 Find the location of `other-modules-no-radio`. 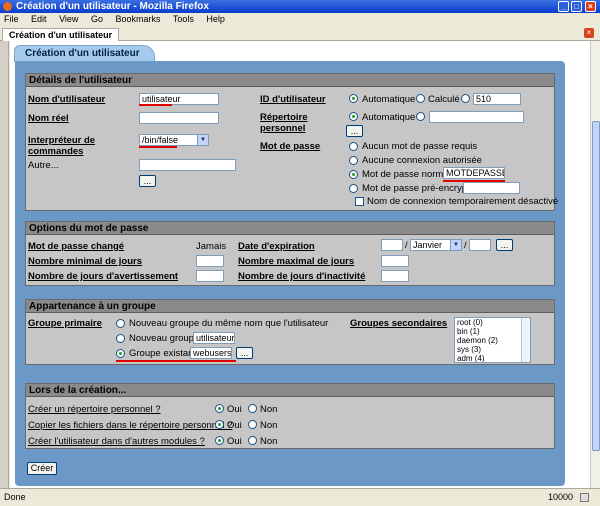

other-modules-no-radio is located at coordinates (252, 440).